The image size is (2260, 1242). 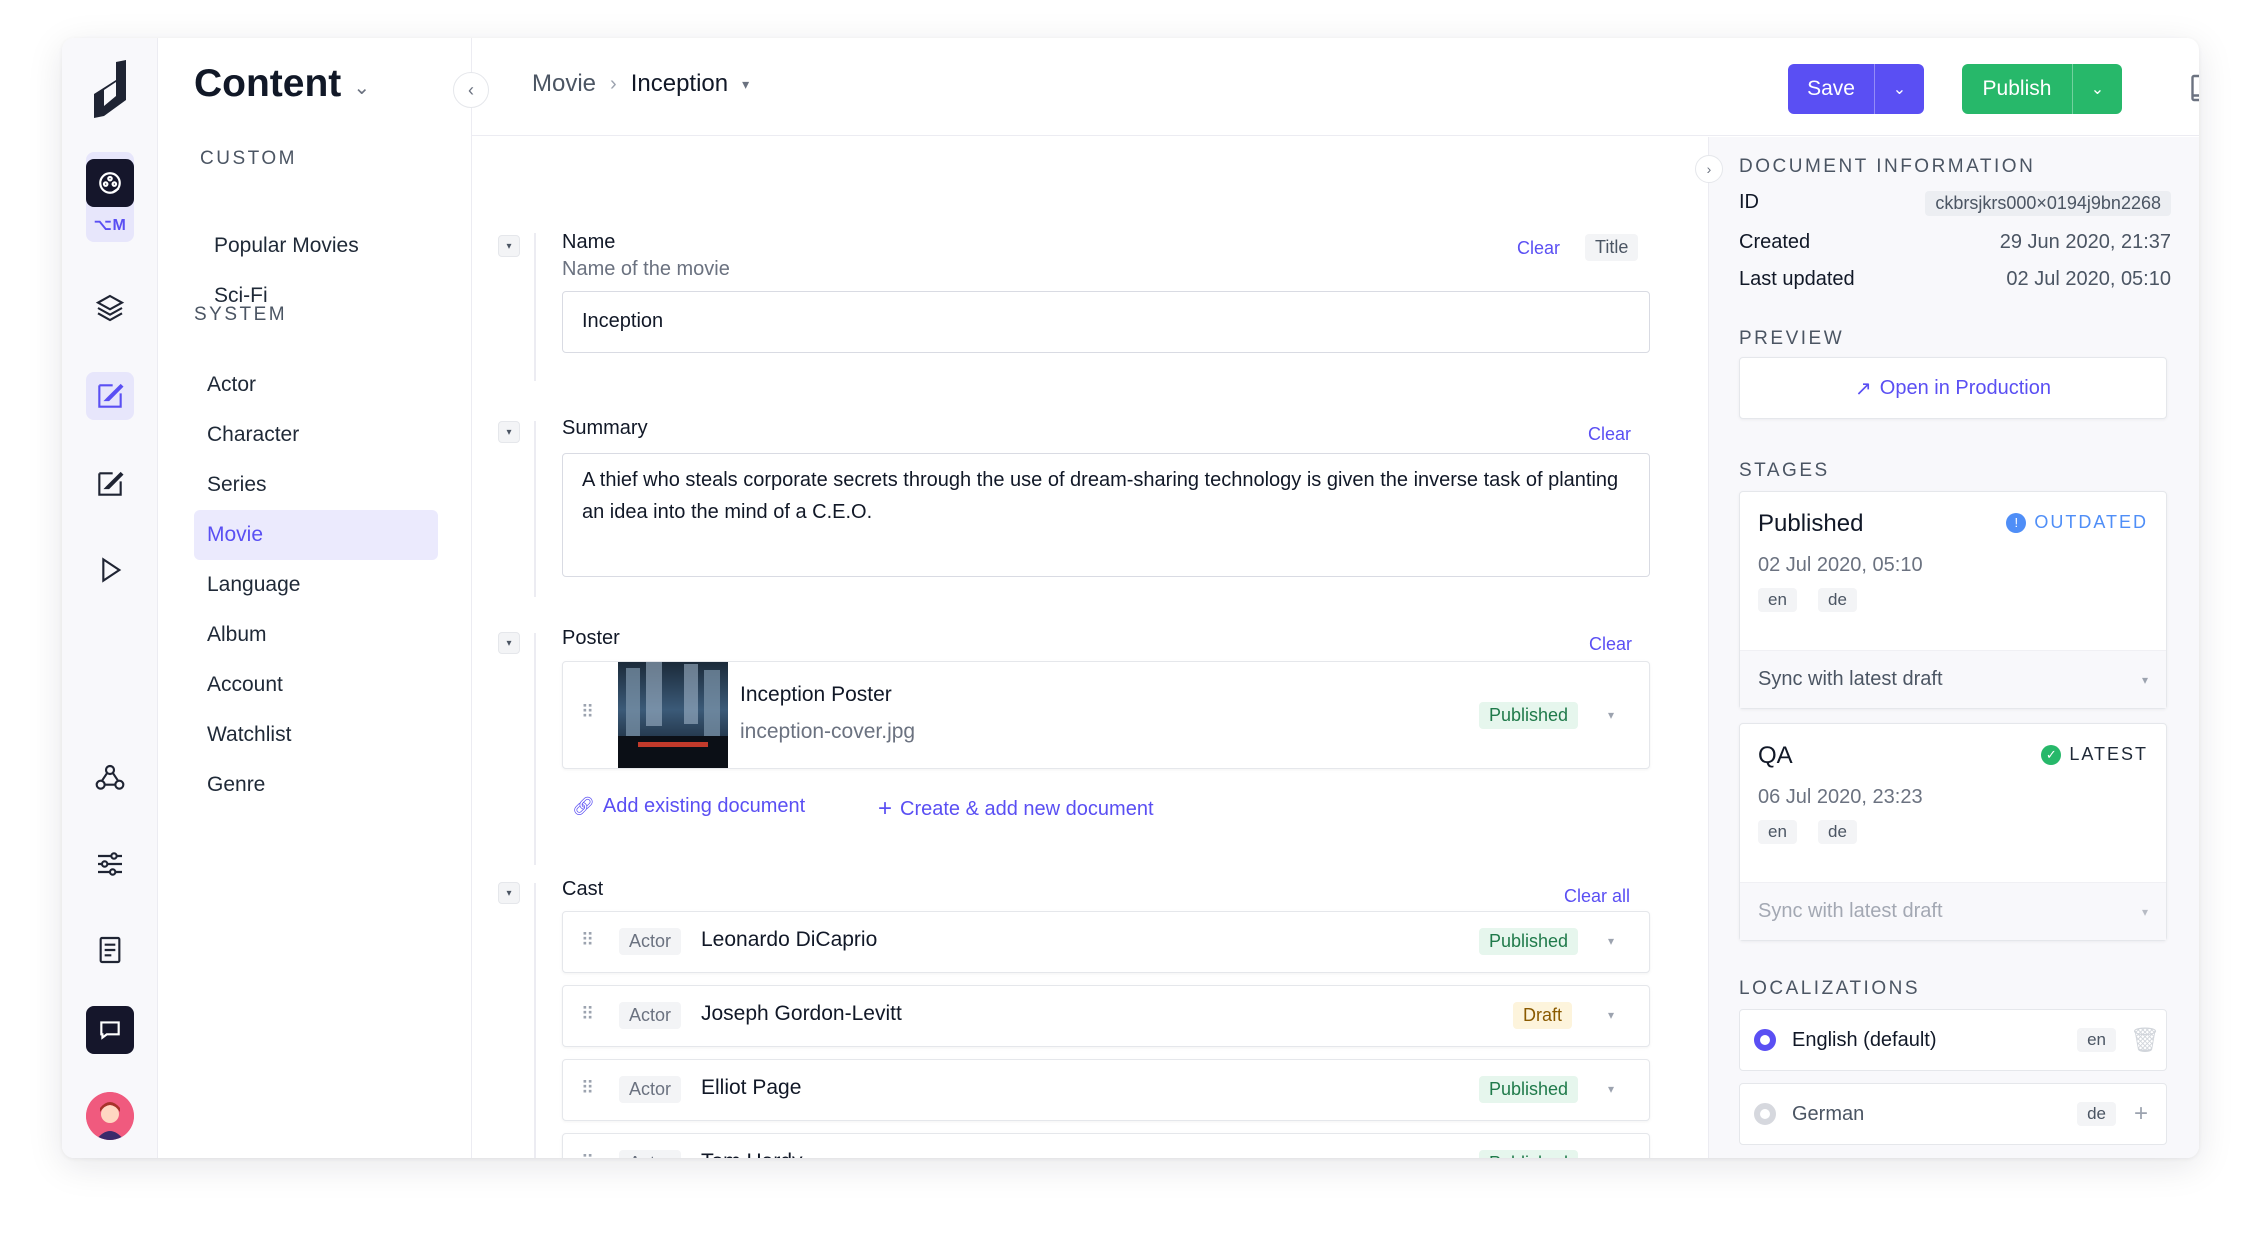 I want to click on preview-title: PREVIEW, so click(x=1792, y=338).